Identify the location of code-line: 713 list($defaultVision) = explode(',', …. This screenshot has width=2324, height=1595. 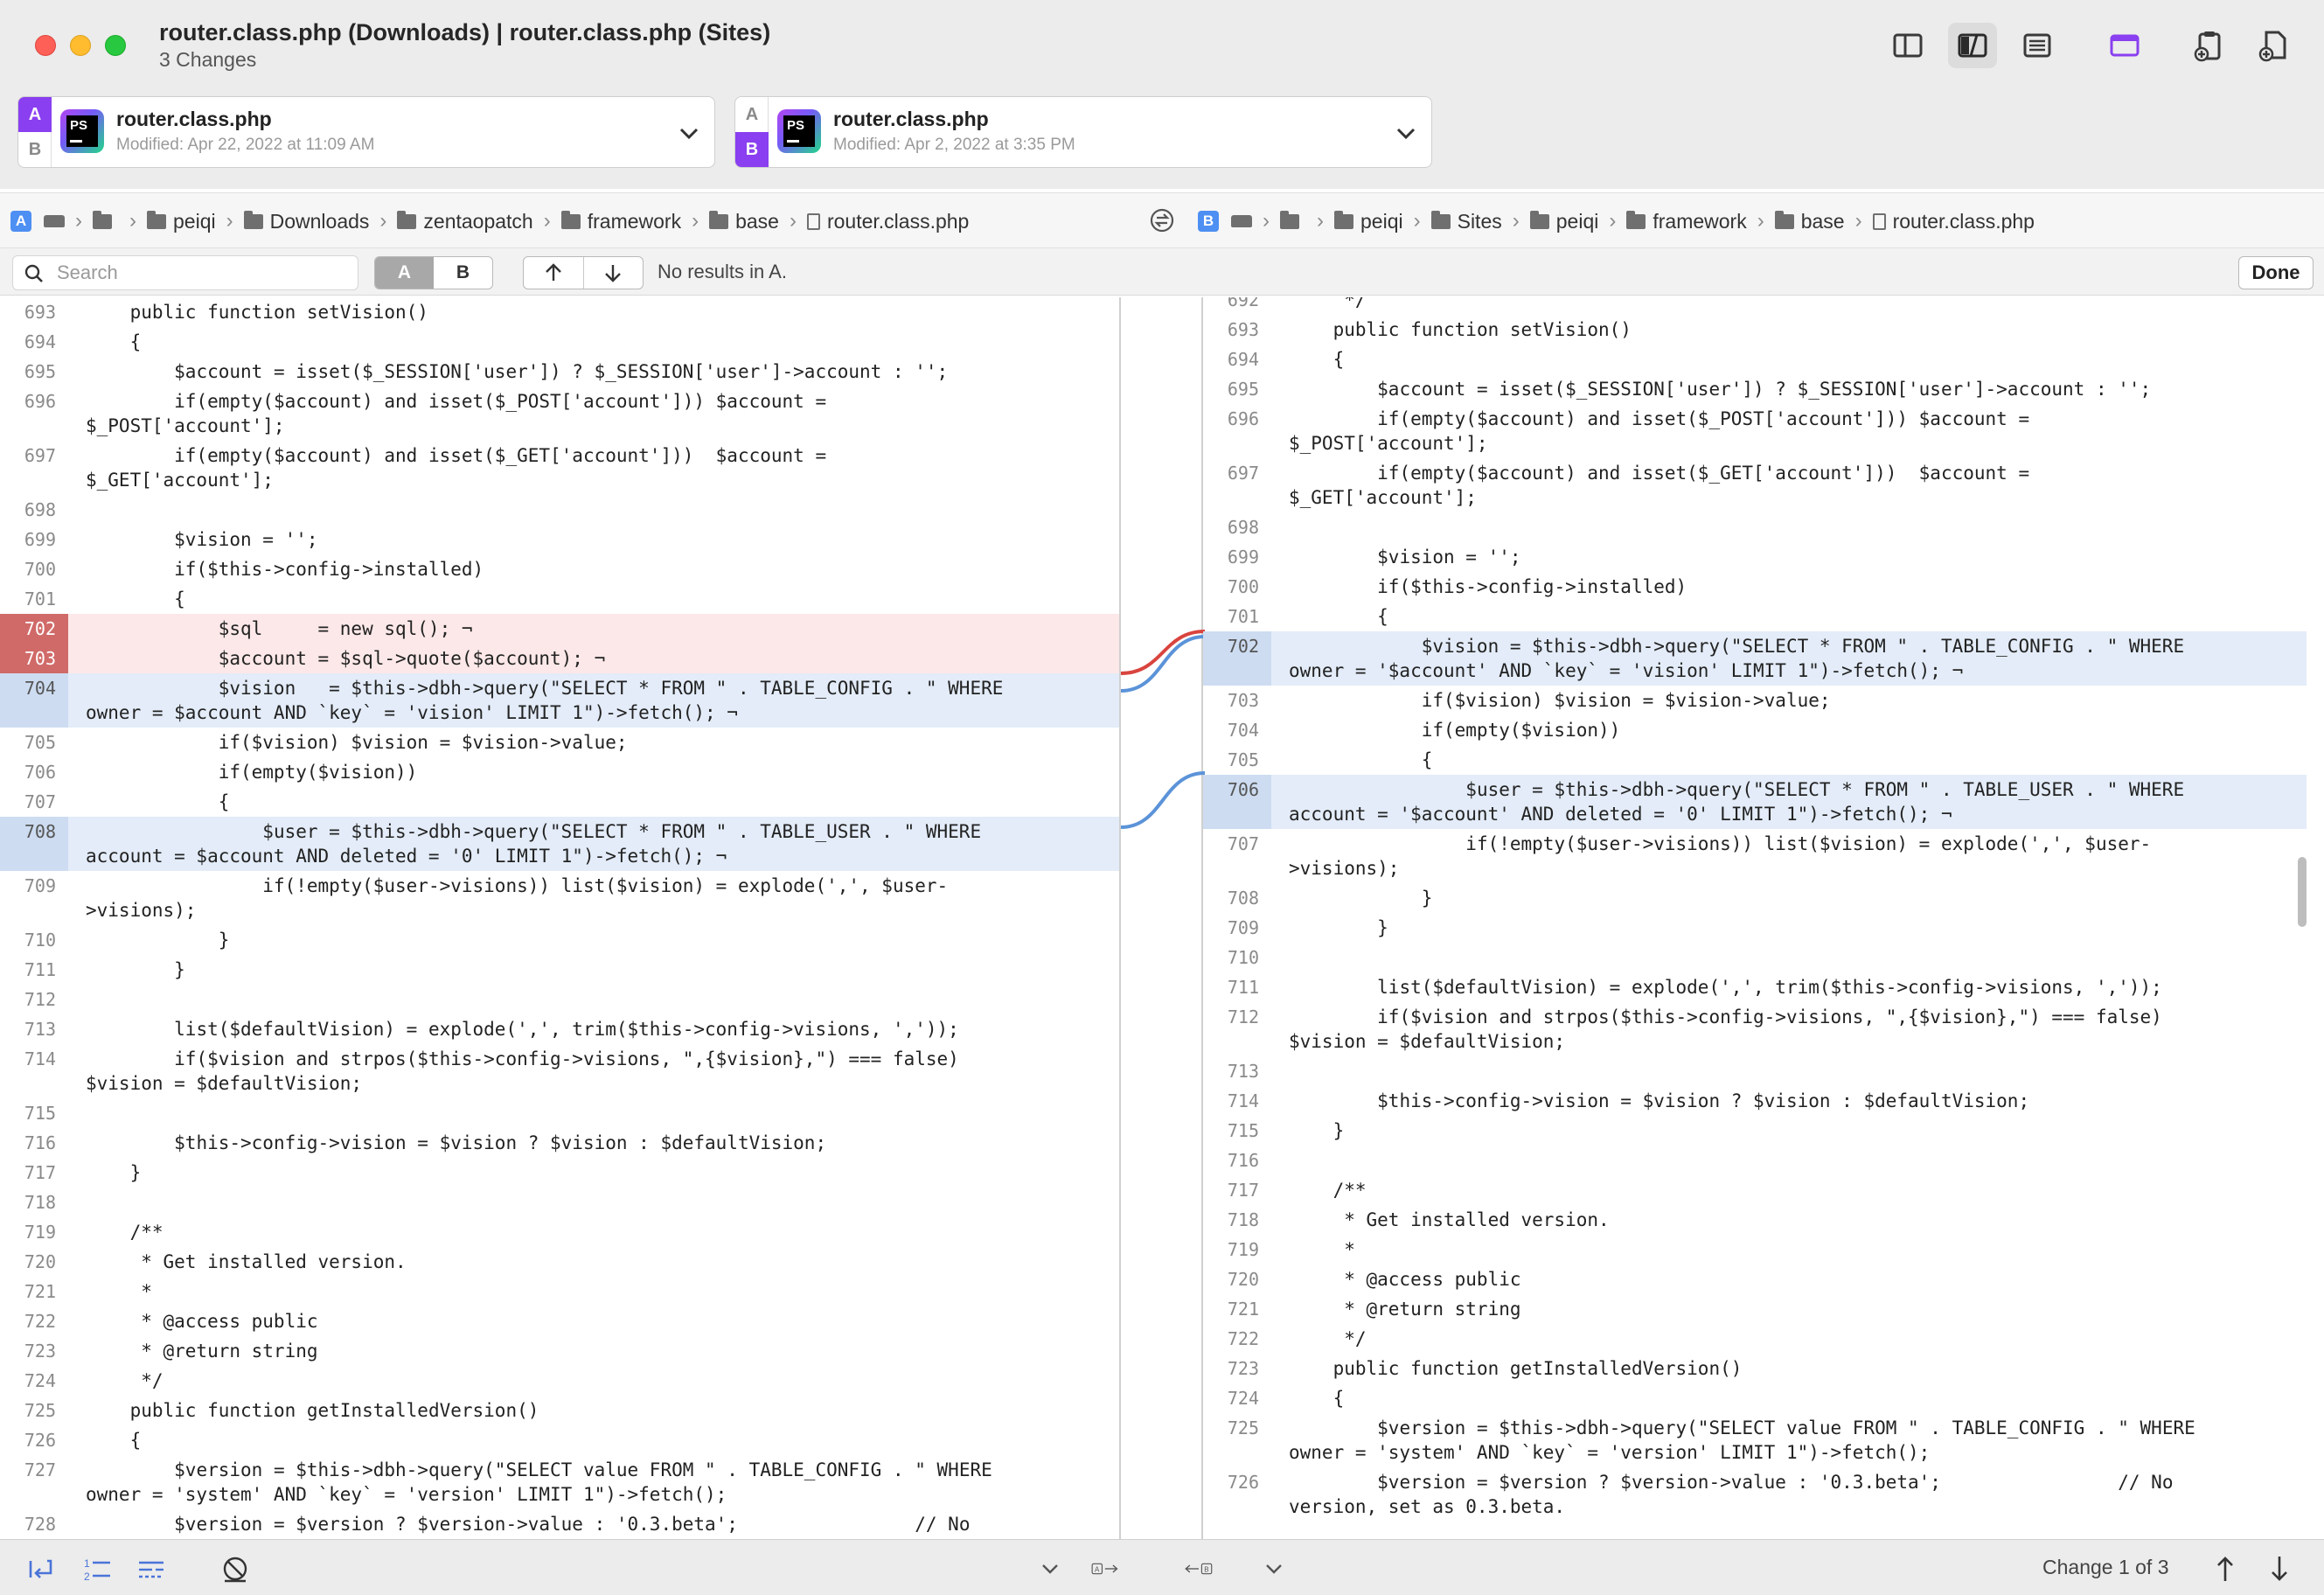
(559, 1029).